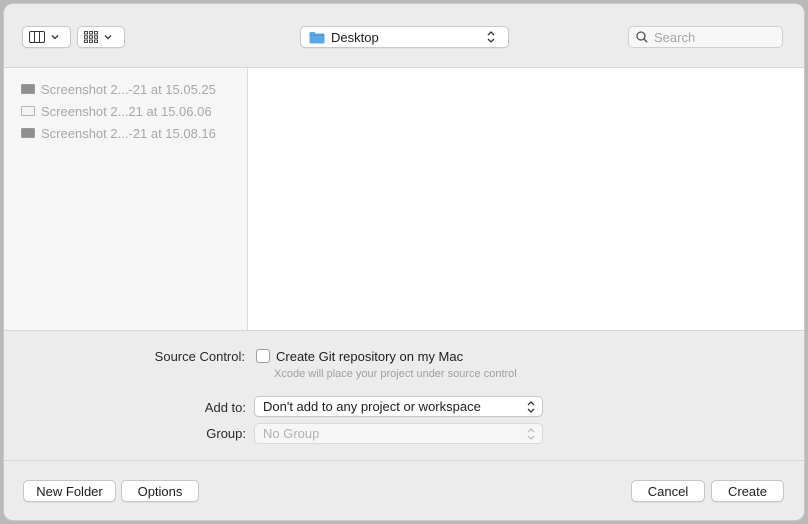  Describe the element at coordinates (372, 406) in the screenshot. I see `add-to-value: Don't add to any project or workspace` at that location.